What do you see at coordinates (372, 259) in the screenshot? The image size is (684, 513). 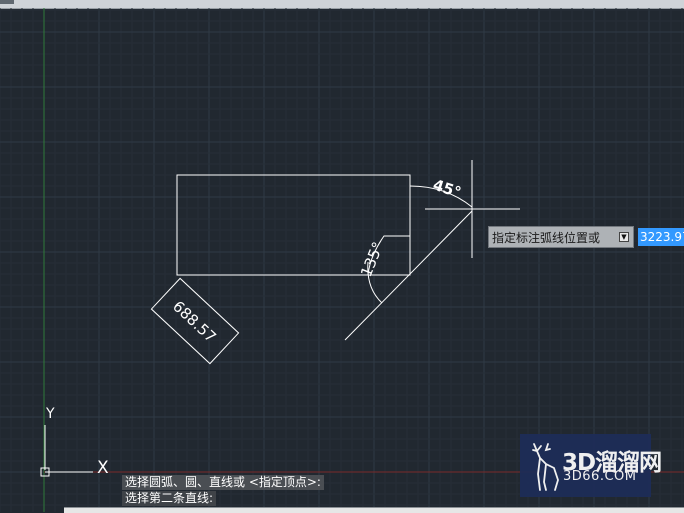 I see `dimension-arc-small-text: 135°` at bounding box center [372, 259].